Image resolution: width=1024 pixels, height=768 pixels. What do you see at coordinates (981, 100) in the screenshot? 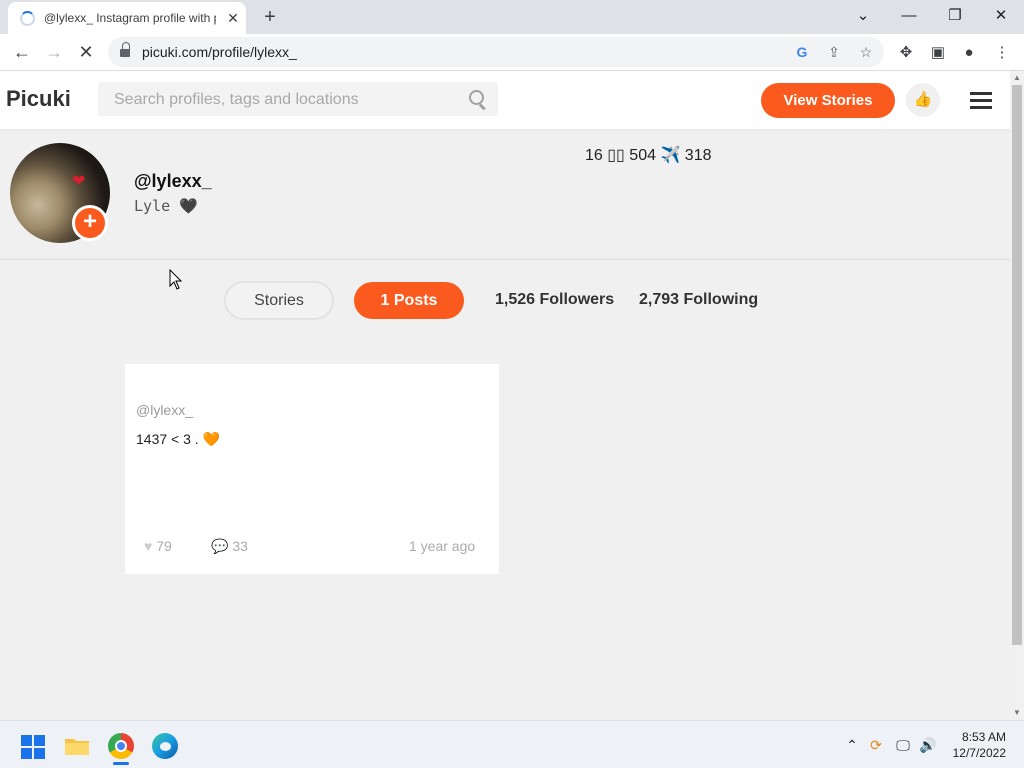
I see `hamburger-menu-icon` at bounding box center [981, 100].